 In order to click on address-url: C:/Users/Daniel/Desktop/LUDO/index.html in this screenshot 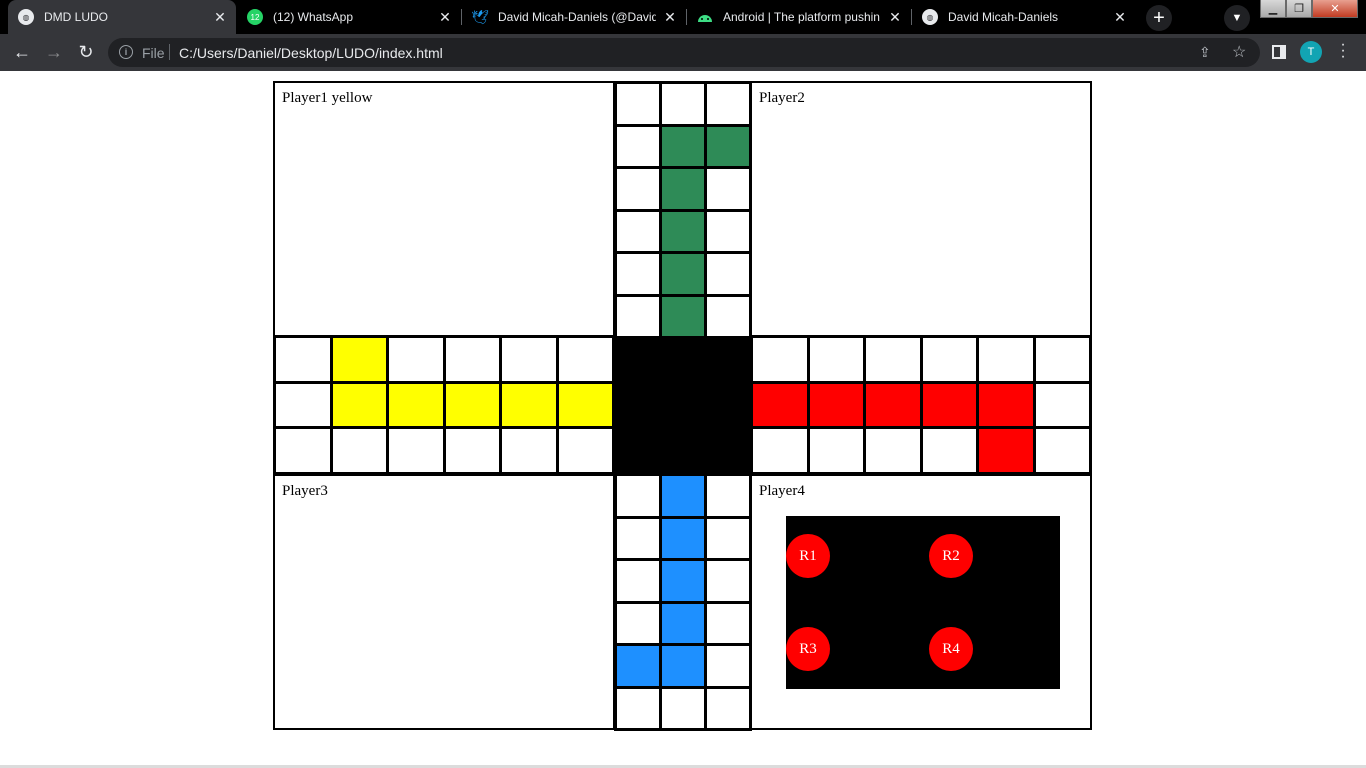, I will do `click(311, 53)`.